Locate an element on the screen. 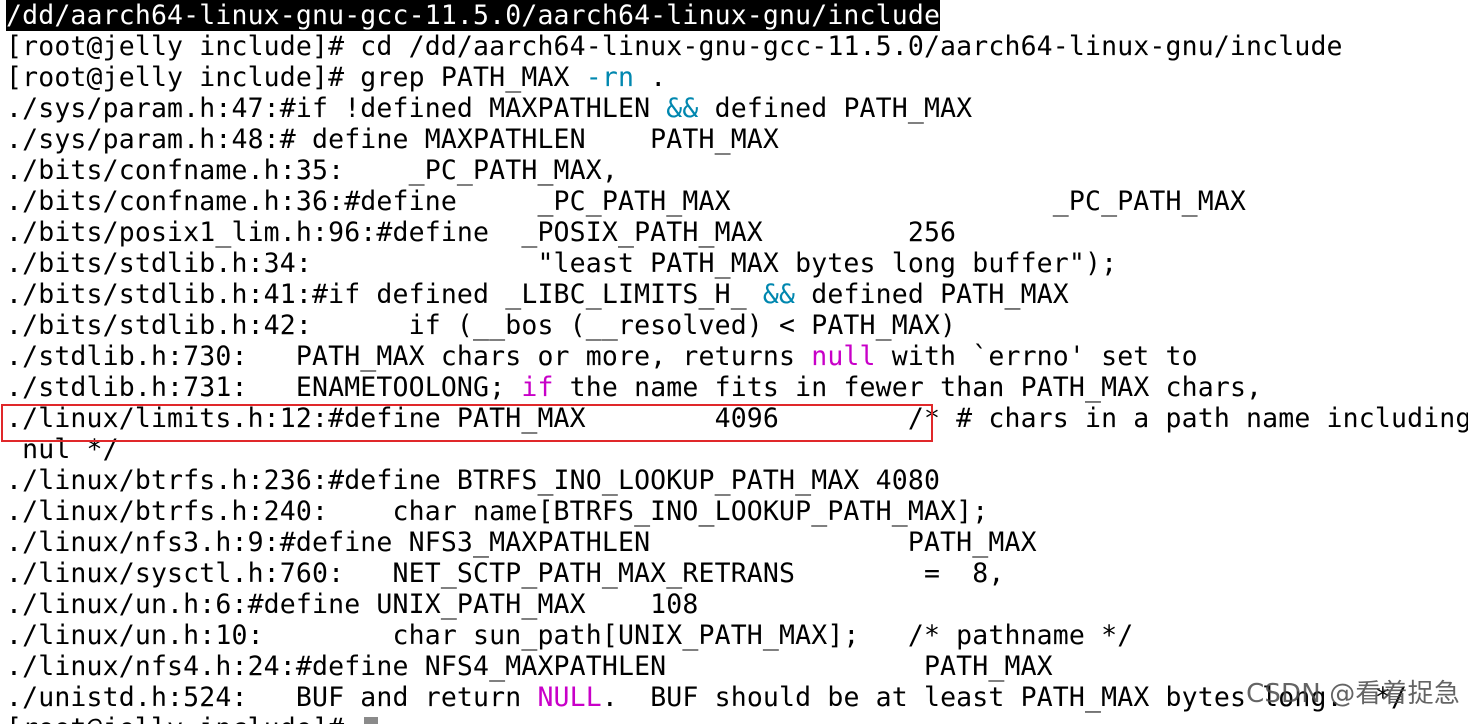  cursor is located at coordinates (371, 720).